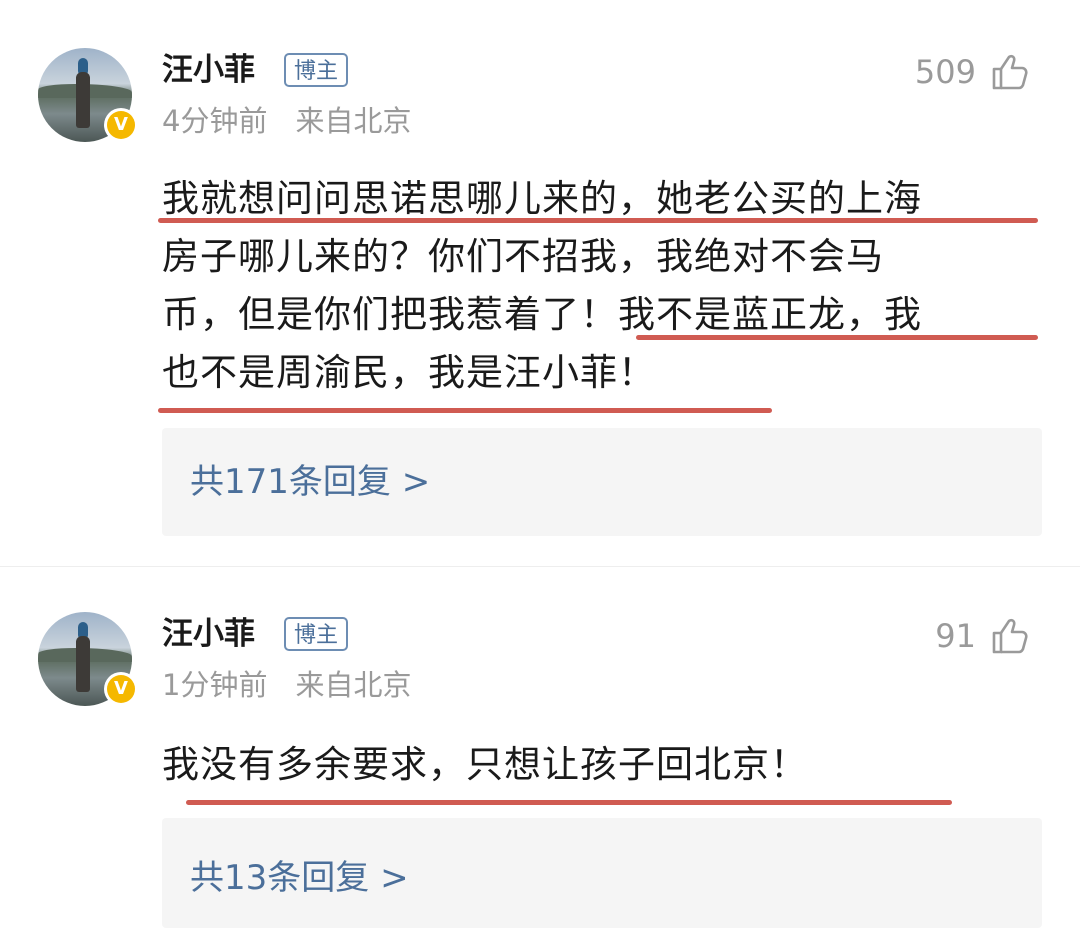  I want to click on thumbs-up-icon, so click(1010, 636).